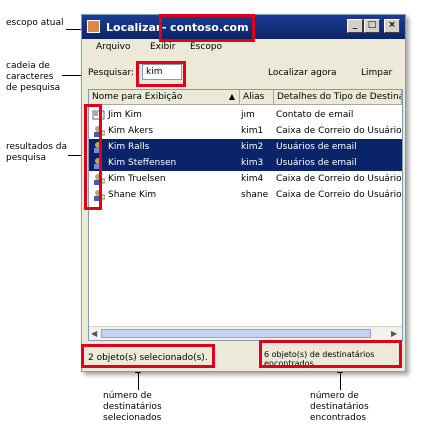 This screenshot has width=421, height=437. What do you see at coordinates (93, 157) in the screenshot?
I see `highlight-results` at bounding box center [93, 157].